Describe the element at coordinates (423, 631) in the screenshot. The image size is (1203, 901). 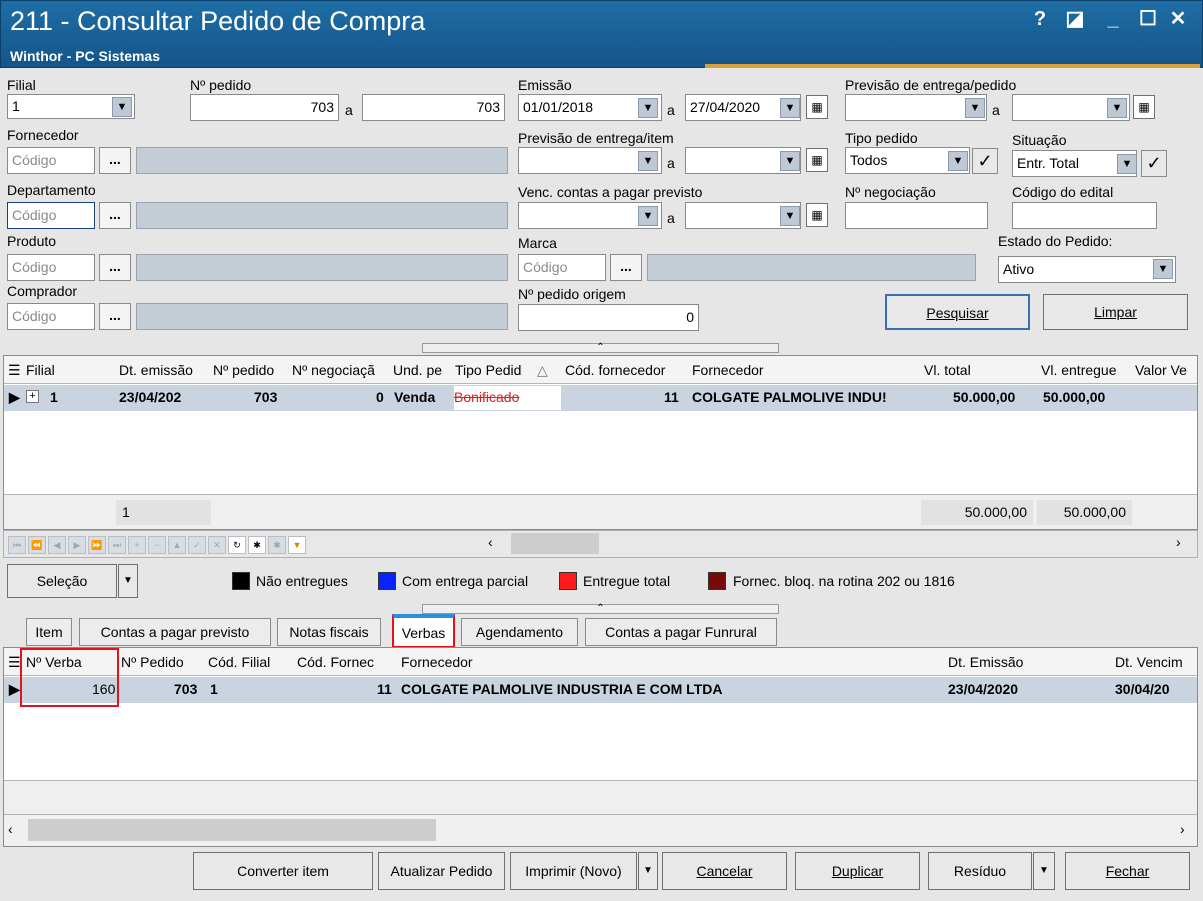
I see `tab-verbas: Verbas` at that location.